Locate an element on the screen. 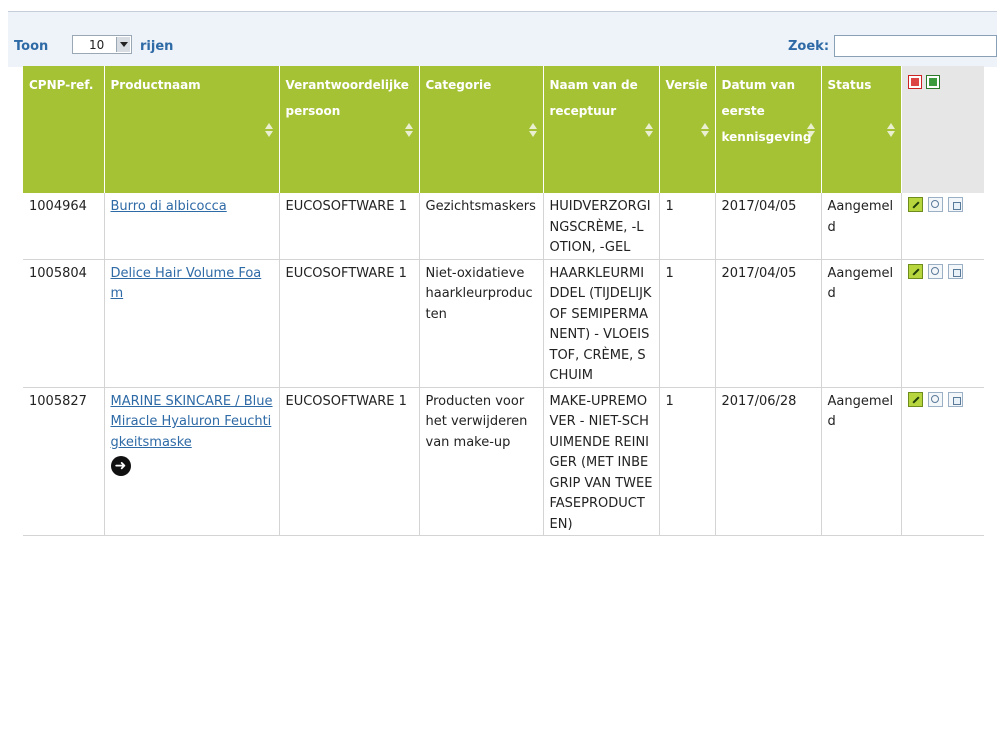 This screenshot has width=997, height=742. col-header-frame-label: Naam van de receptuur is located at coordinates (593, 98).